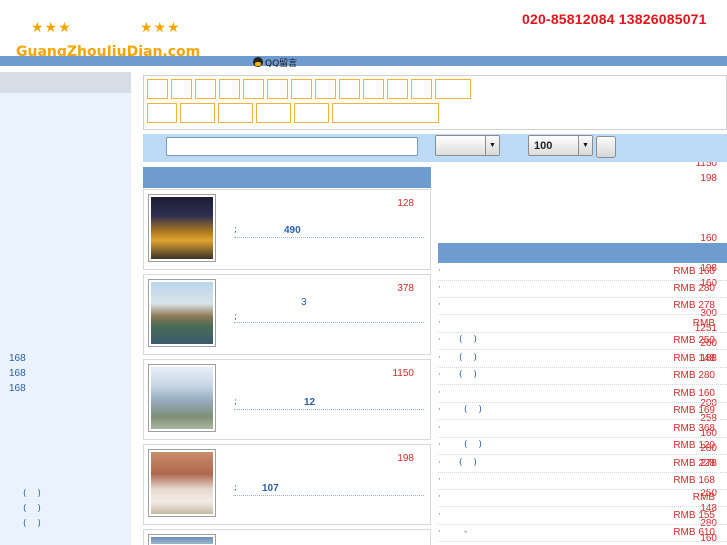 The height and width of the screenshot is (545, 727). What do you see at coordinates (287, 484) in the screenshot?
I see `hotel-card: 198 ; 107` at bounding box center [287, 484].